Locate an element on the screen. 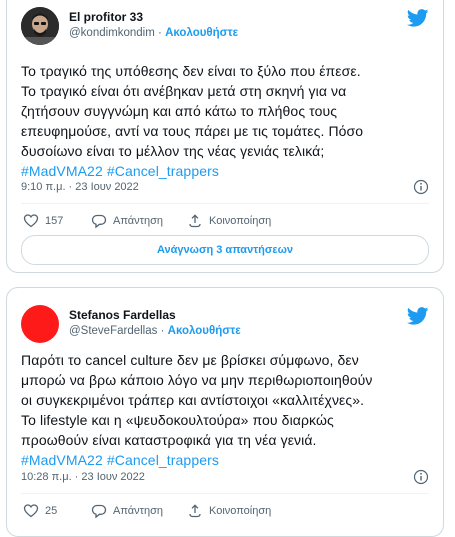  timestamp-row: 9:10 π.μ. · 23 Ιουν 2022 is located at coordinates (225, 189).